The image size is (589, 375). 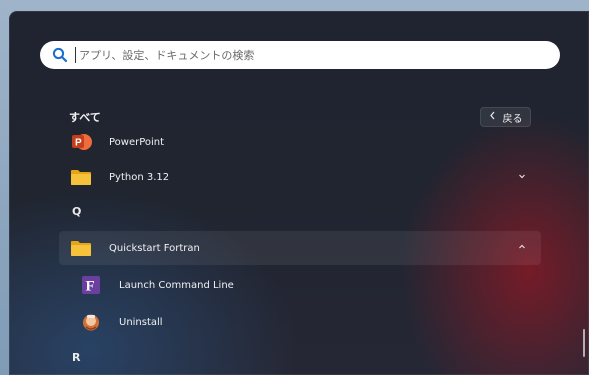 What do you see at coordinates (300, 322) in the screenshot?
I see `app-item-uninstall: Uninstall` at bounding box center [300, 322].